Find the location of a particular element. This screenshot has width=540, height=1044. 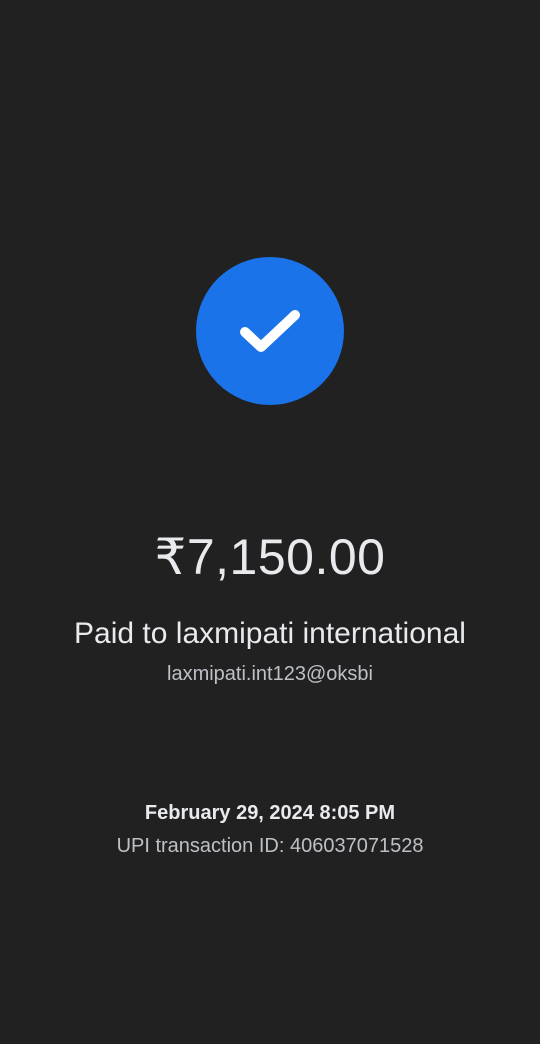

payment-datetime: February 29, 2024 8:05 PM is located at coordinates (270, 813).